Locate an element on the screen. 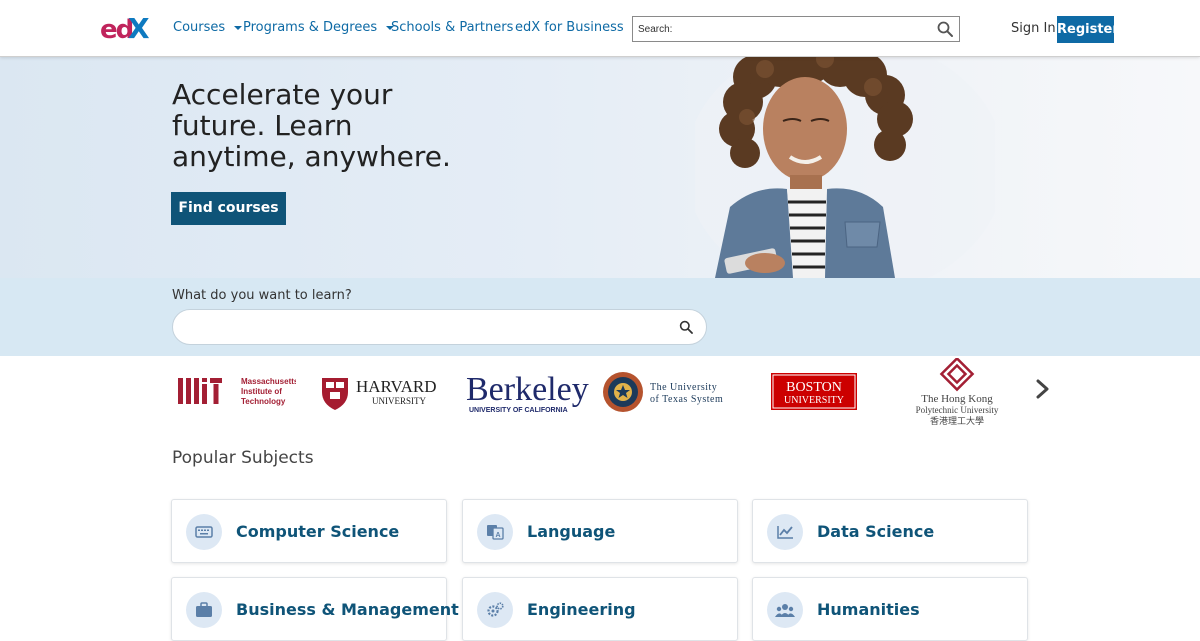 The height and width of the screenshot is (641, 1200). chevron-down-icon is located at coordinates (238, 27).